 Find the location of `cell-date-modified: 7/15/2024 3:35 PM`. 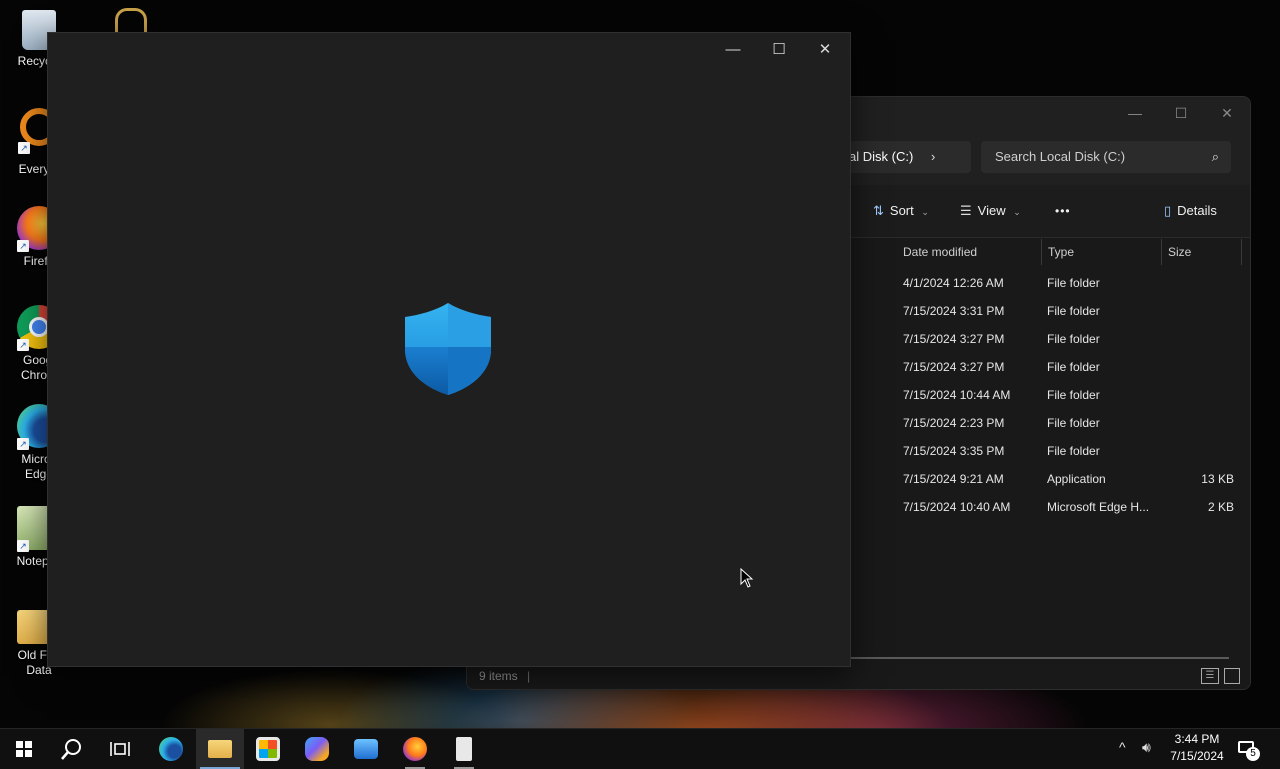

cell-date-modified: 7/15/2024 3:35 PM is located at coordinates (954, 451).